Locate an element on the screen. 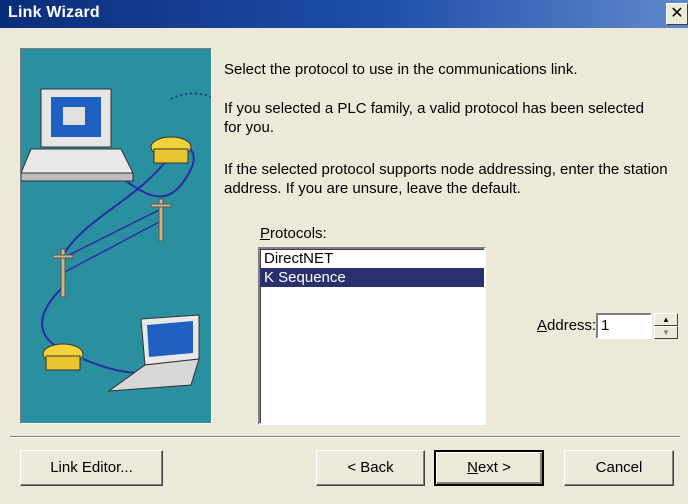 This screenshot has width=688, height=504. window-title: Link Wizard is located at coordinates (54, 12).